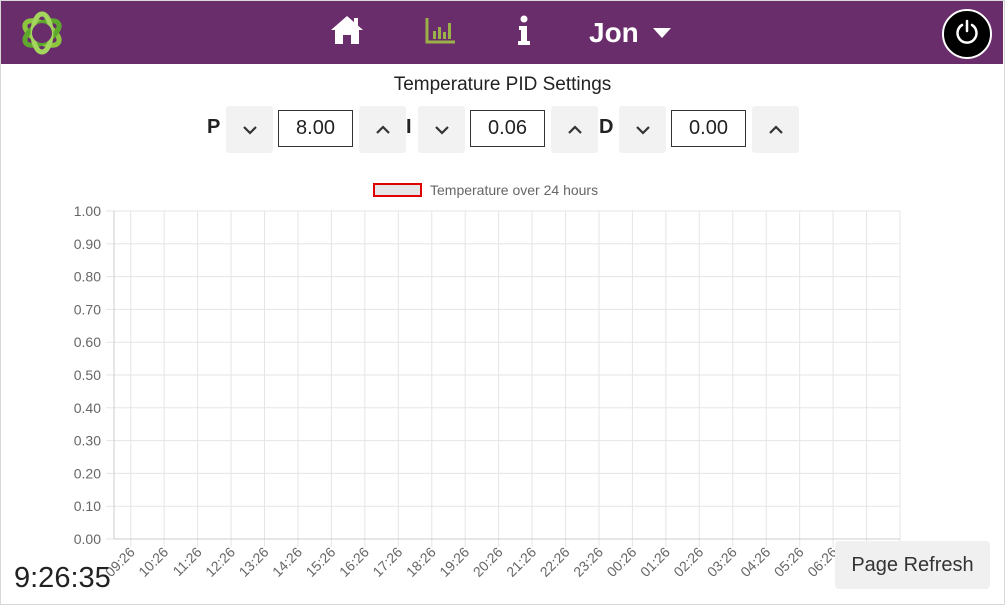 The image size is (1005, 605). I want to click on i-label: I, so click(409, 127).